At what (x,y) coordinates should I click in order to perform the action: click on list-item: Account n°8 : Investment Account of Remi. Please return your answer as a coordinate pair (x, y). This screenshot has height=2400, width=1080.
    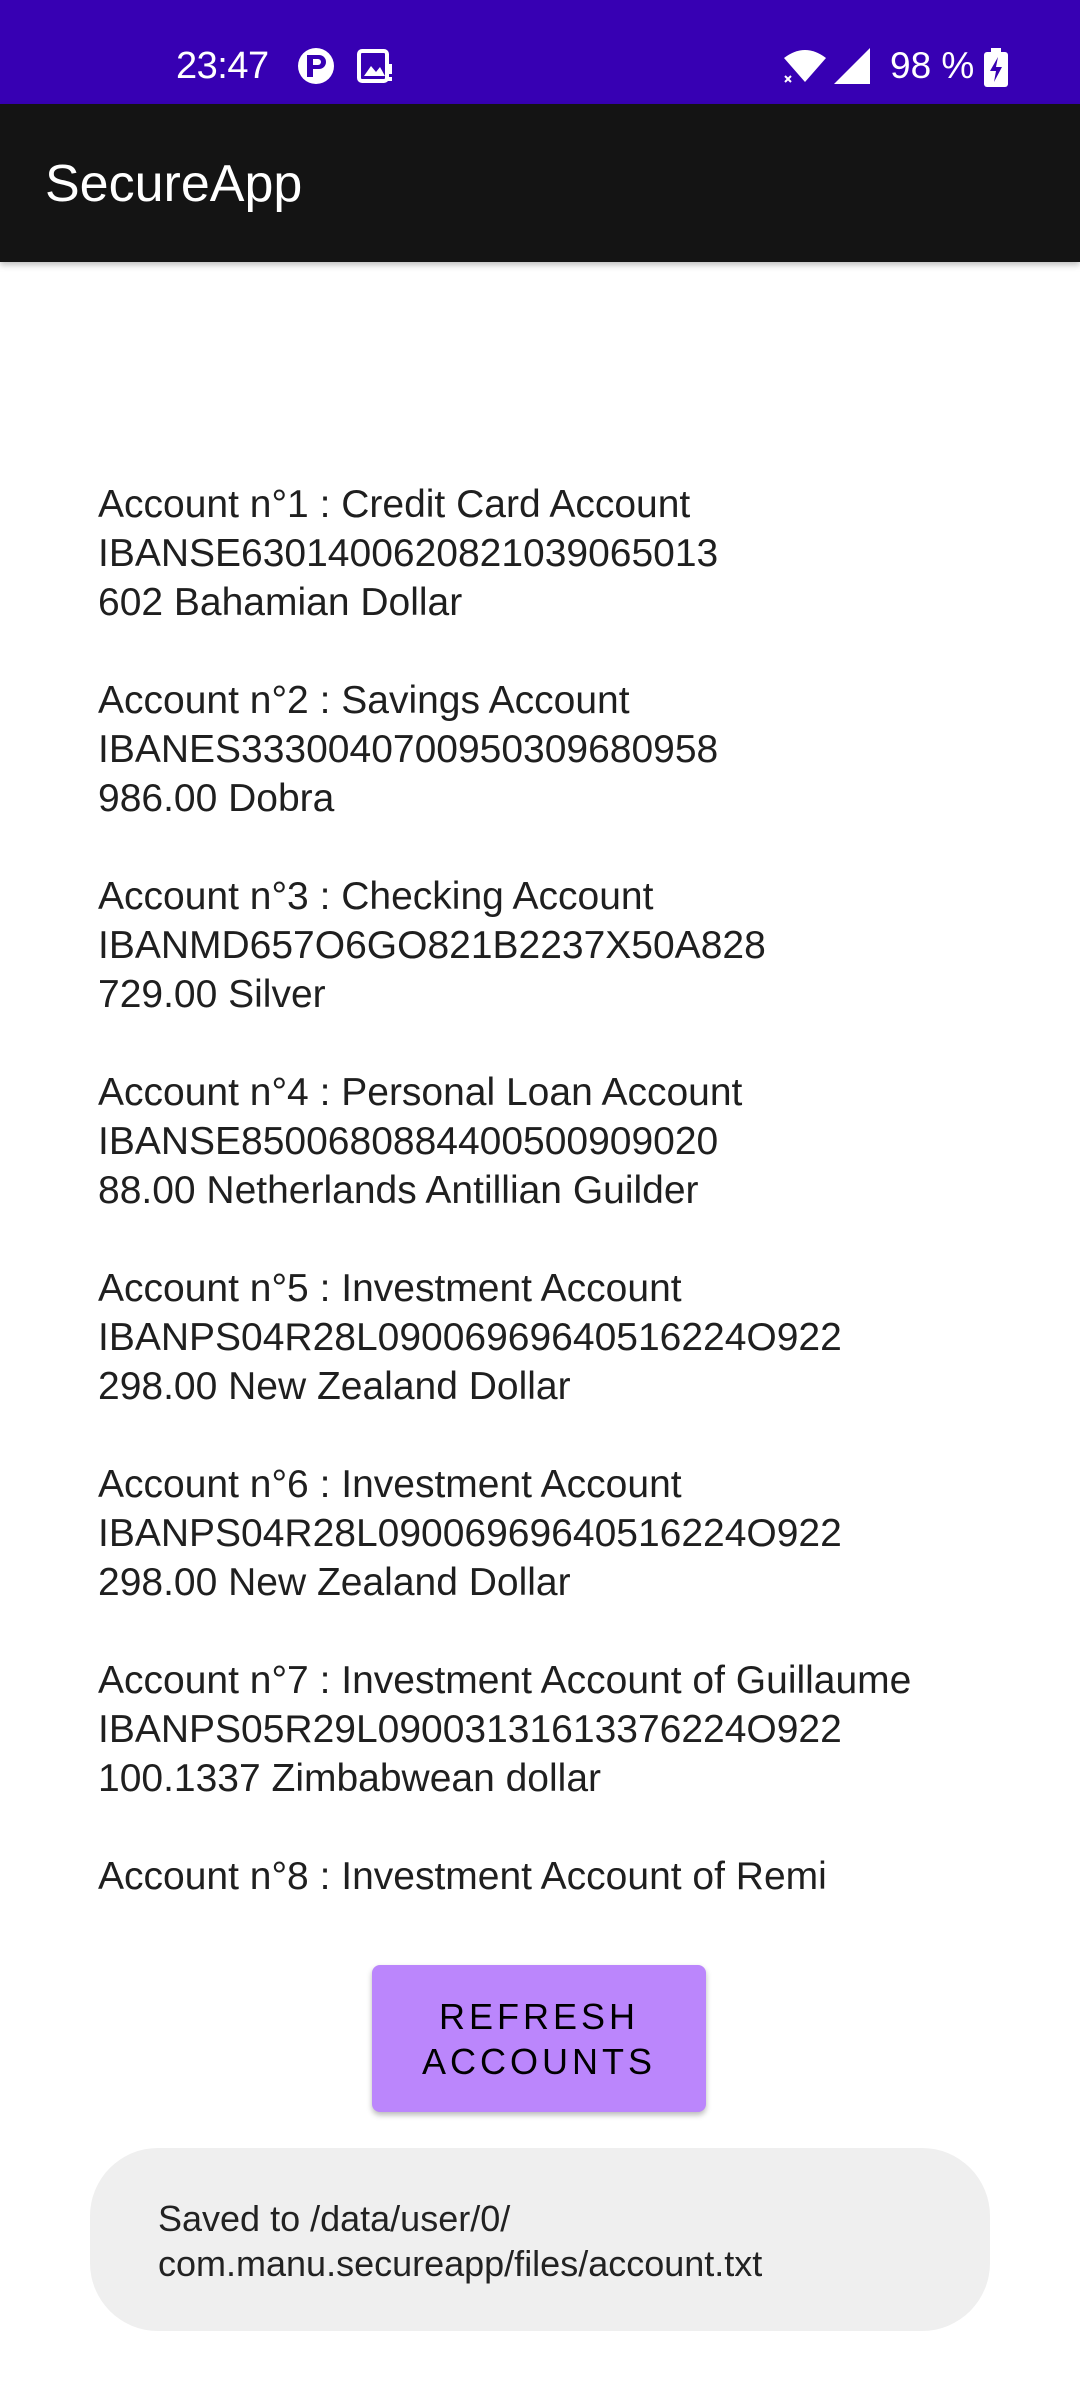
    Looking at the image, I should click on (578, 1876).